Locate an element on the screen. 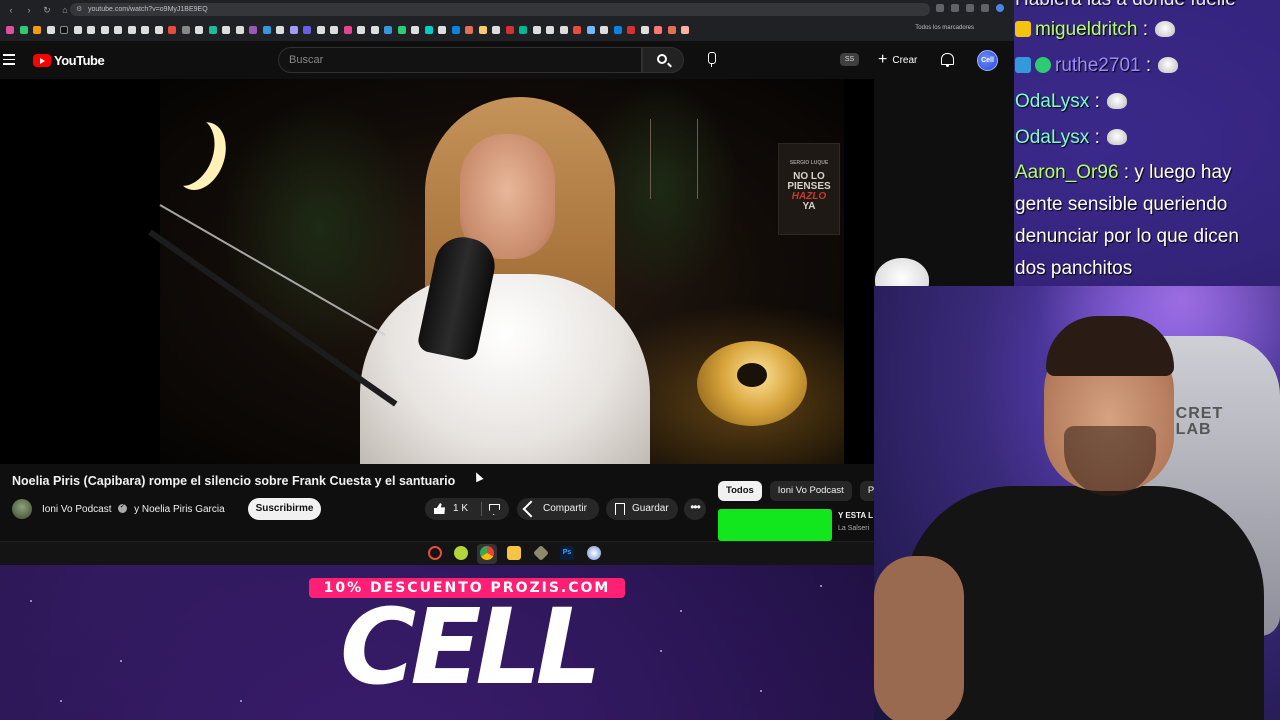  search-button is located at coordinates (663, 60).